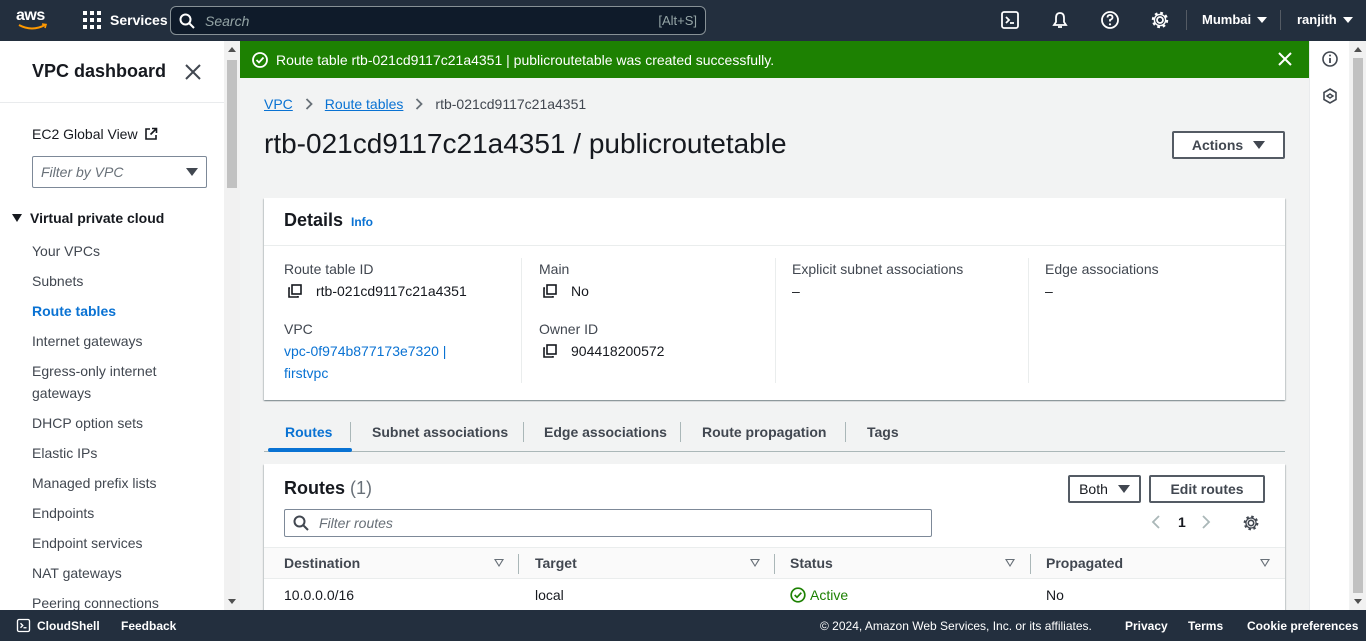 The image size is (1366, 641). Describe the element at coordinates (1330, 59) in the screenshot. I see `info-icon` at that location.